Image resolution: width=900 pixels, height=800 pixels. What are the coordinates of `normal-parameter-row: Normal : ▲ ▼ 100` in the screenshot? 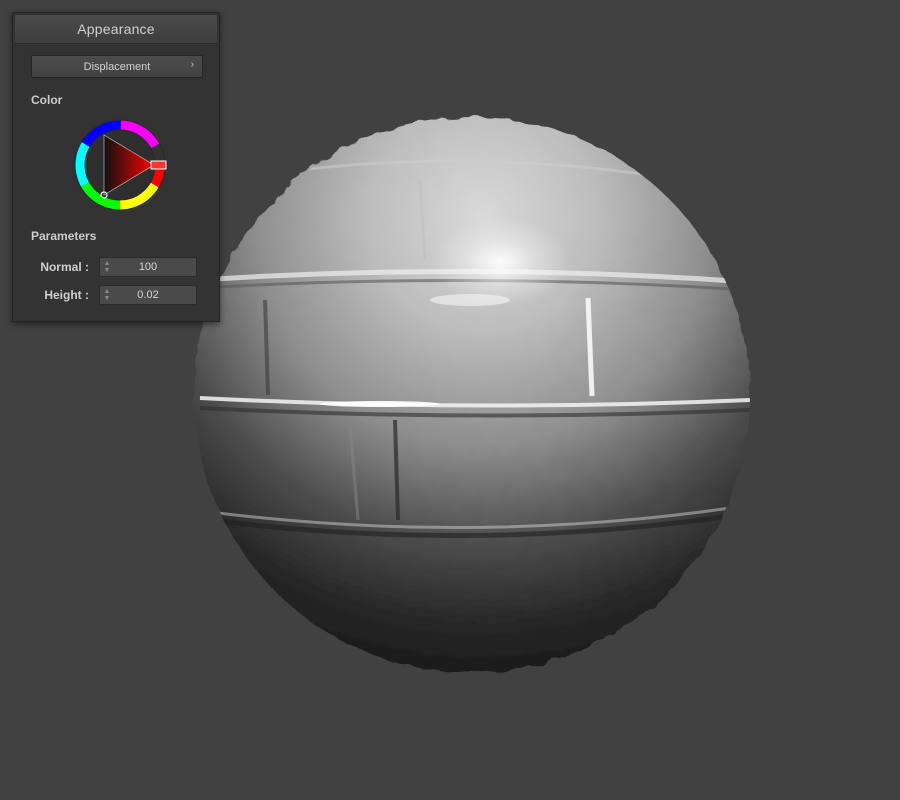 It's located at (116, 267).